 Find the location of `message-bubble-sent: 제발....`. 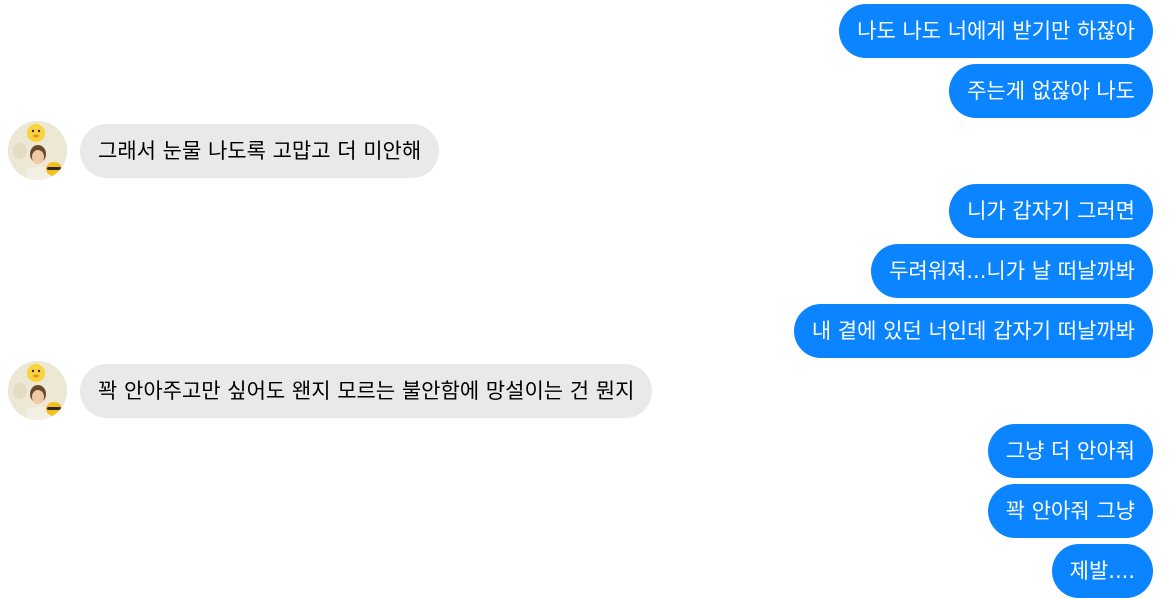

message-bubble-sent: 제발.... is located at coordinates (1102, 571).